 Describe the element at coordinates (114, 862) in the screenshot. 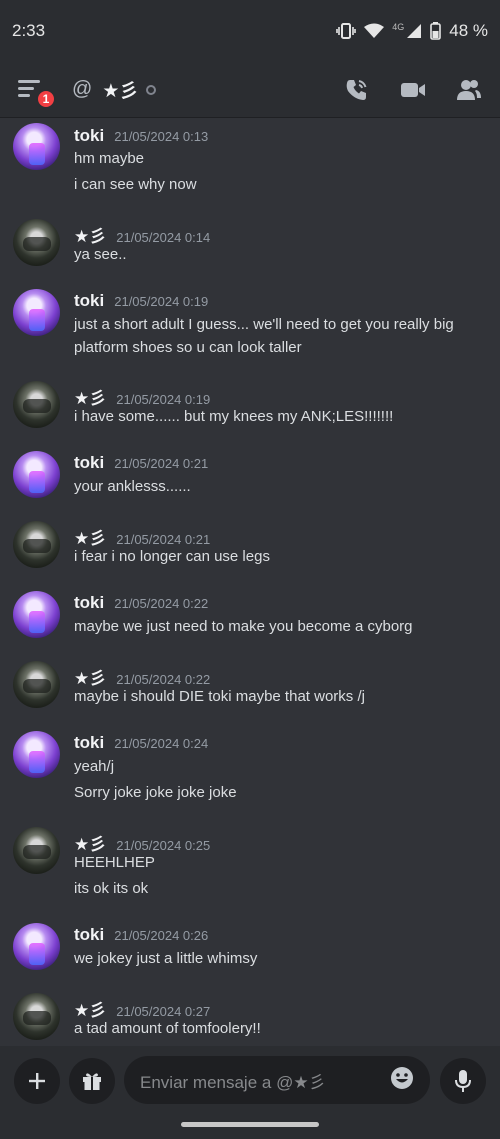

I see `message-text: HEEHLHEP` at that location.